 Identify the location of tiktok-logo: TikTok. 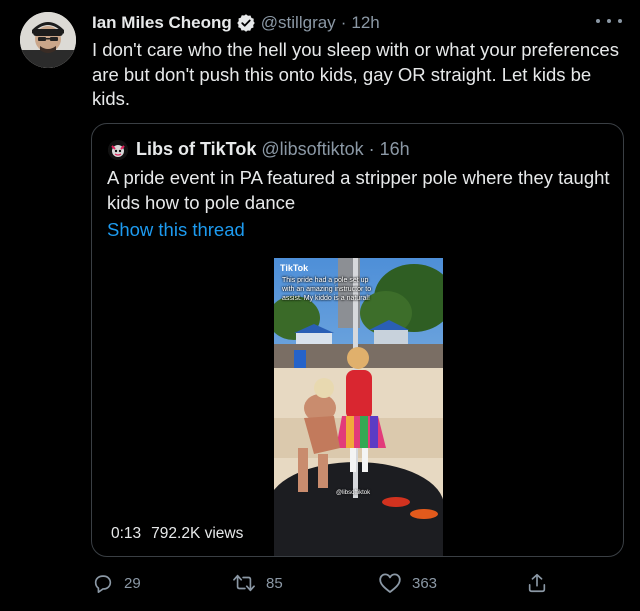
(294, 268).